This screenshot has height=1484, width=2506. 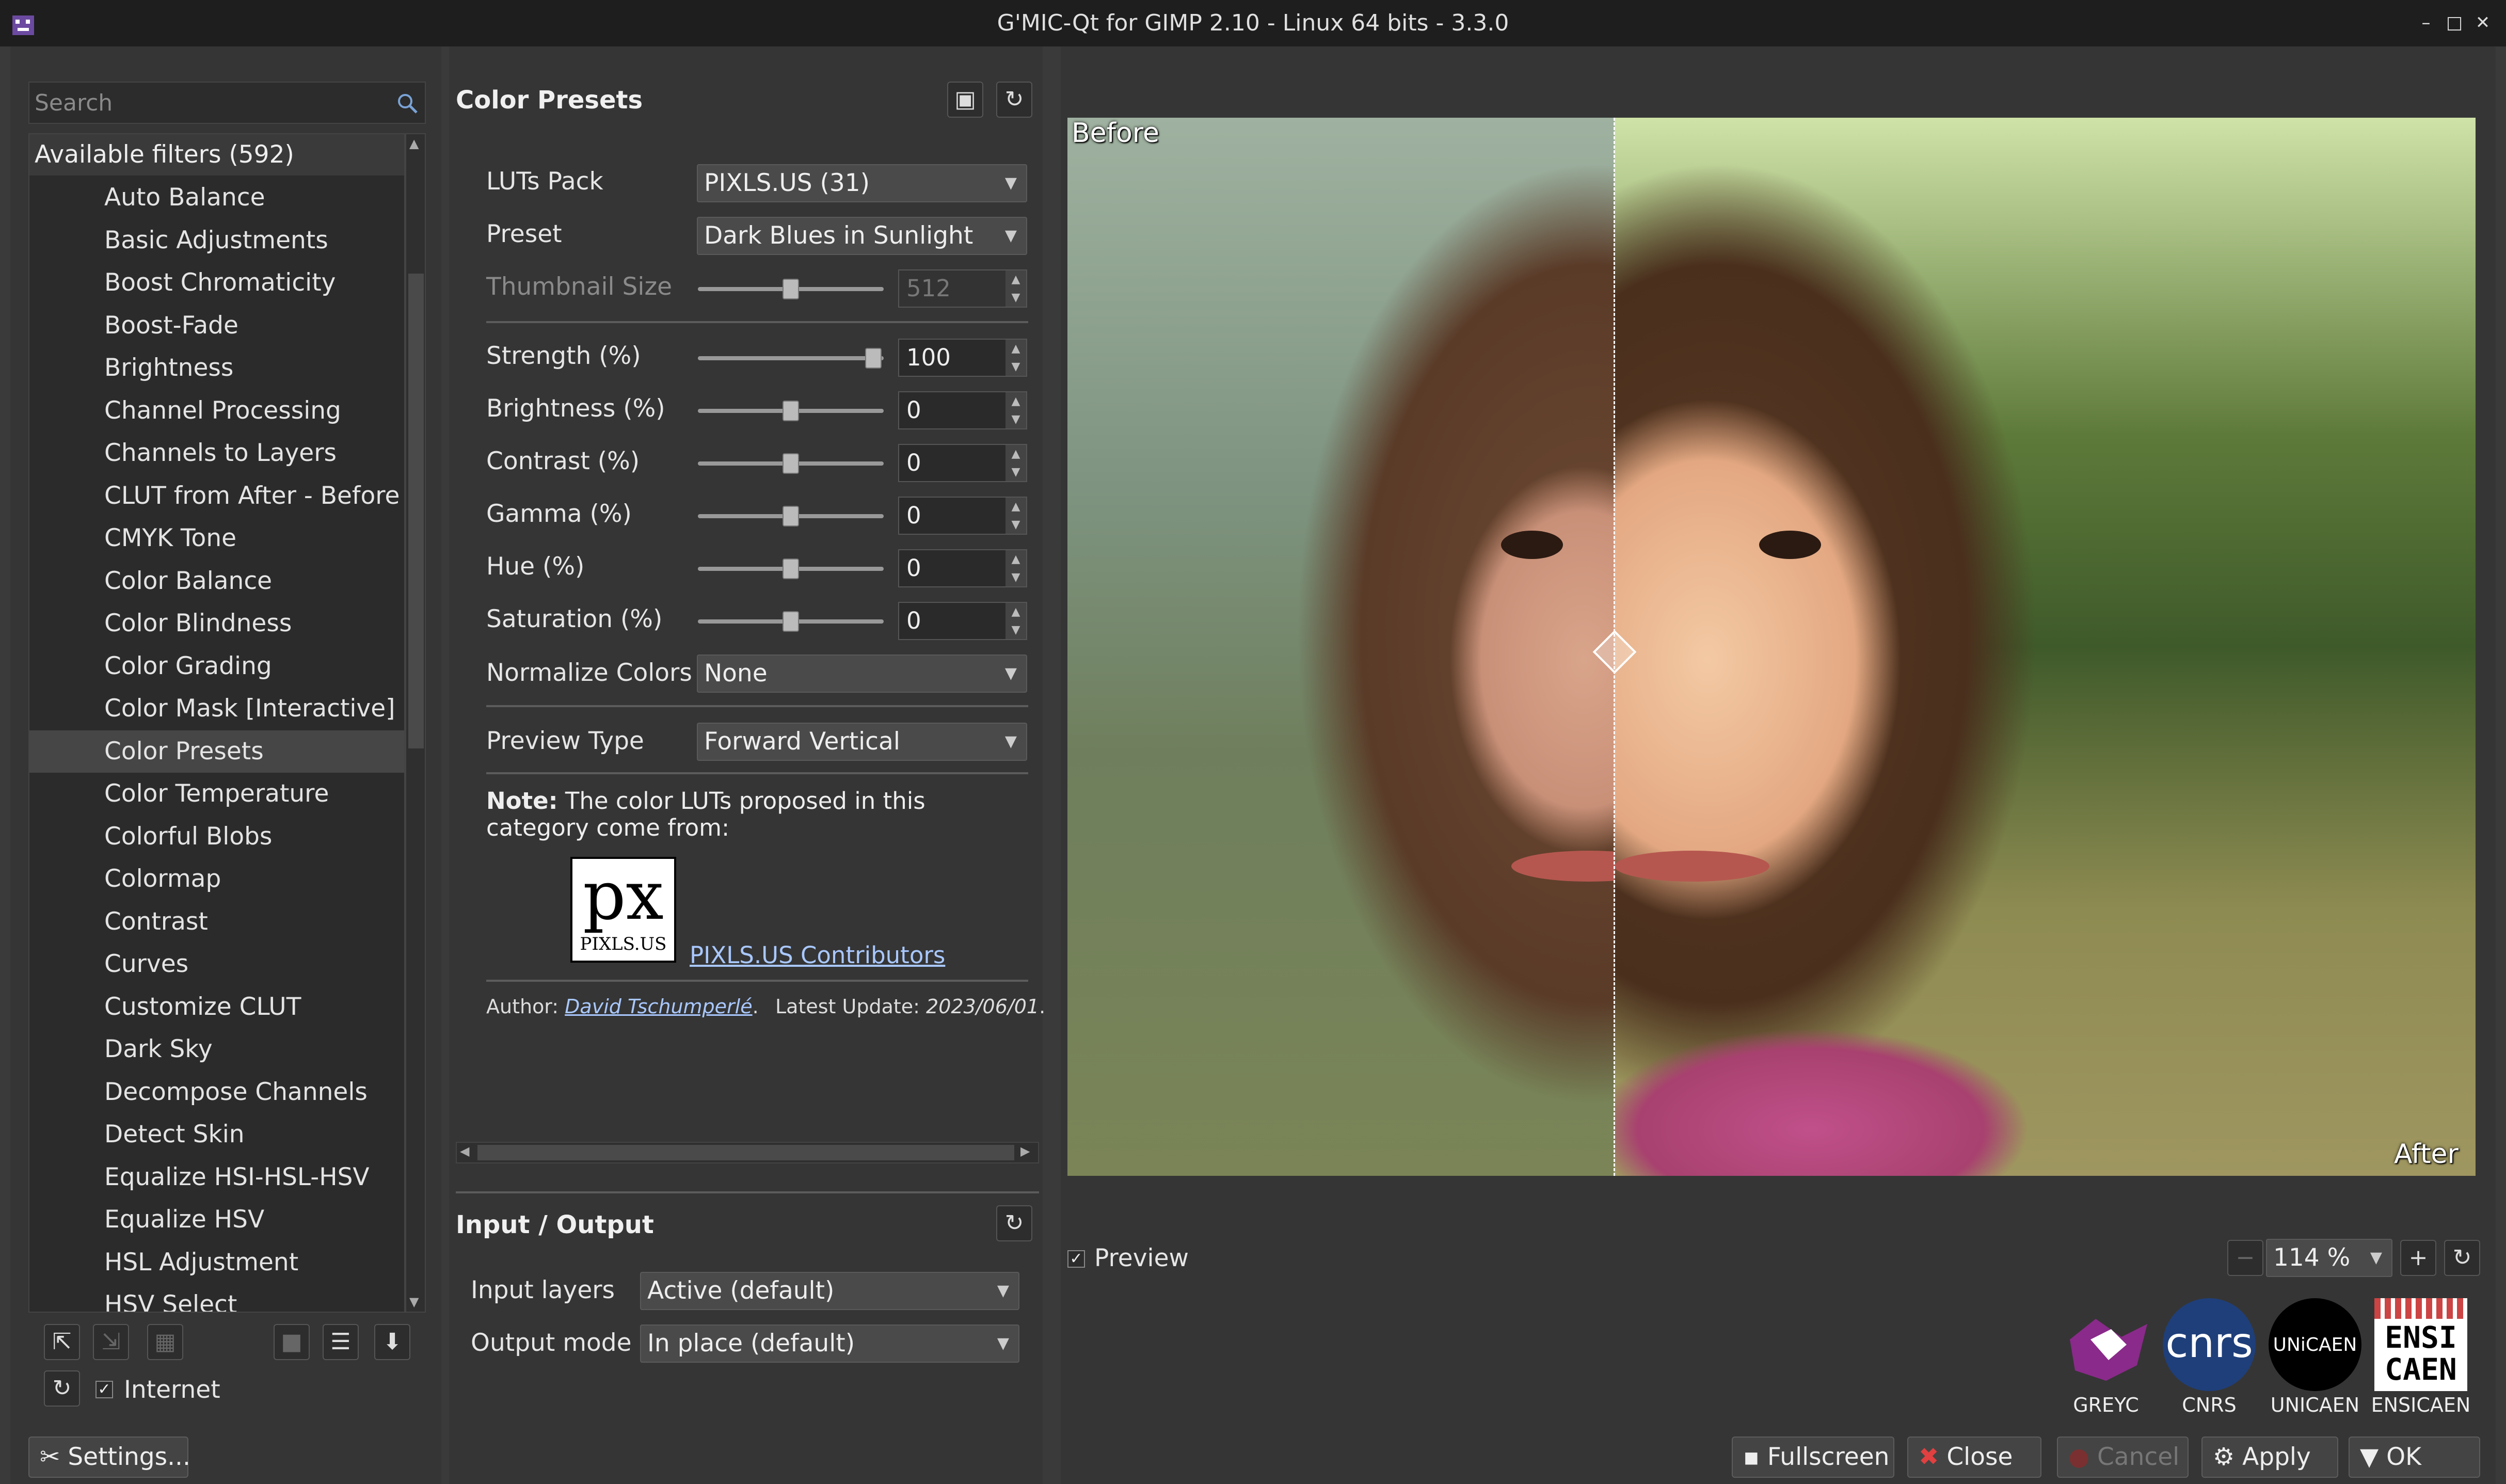 What do you see at coordinates (747, 1192) in the screenshot?
I see `splitter` at bounding box center [747, 1192].